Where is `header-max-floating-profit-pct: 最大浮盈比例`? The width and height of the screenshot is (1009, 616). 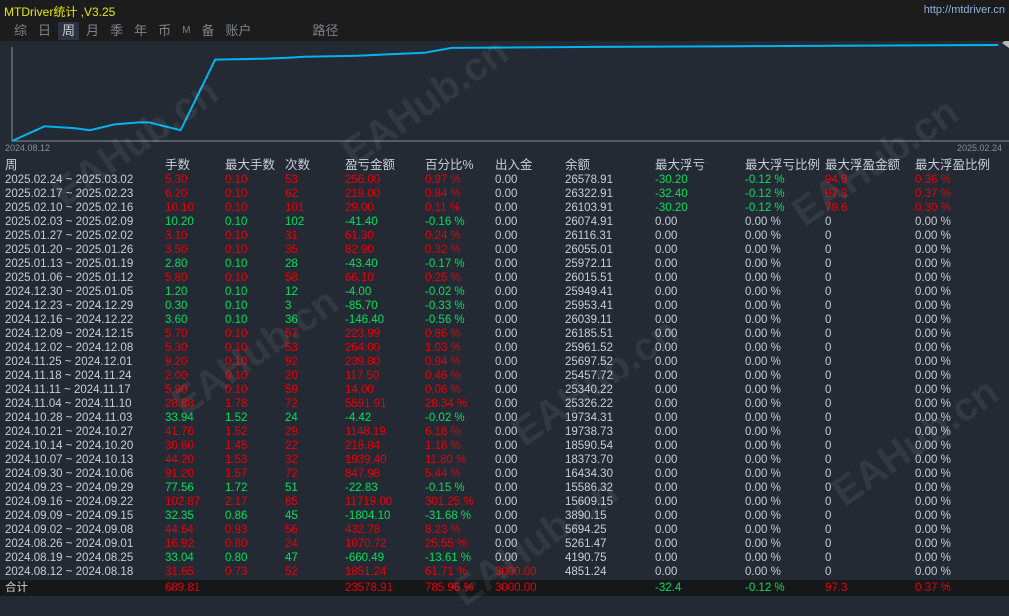
header-max-floating-profit-pct: 最大浮盈比例 is located at coordinates (952, 165).